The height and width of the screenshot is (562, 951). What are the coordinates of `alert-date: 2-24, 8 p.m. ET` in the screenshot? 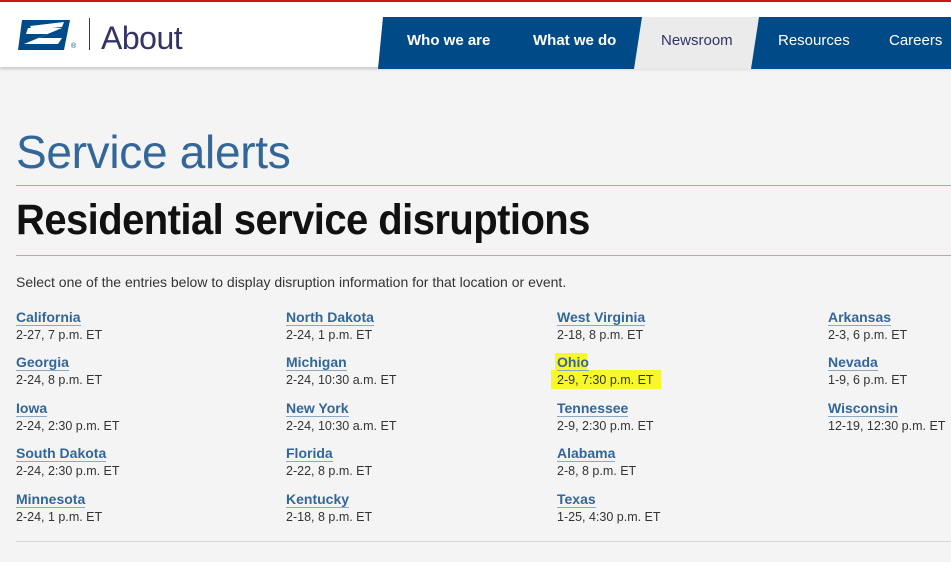 It's located at (59, 380).